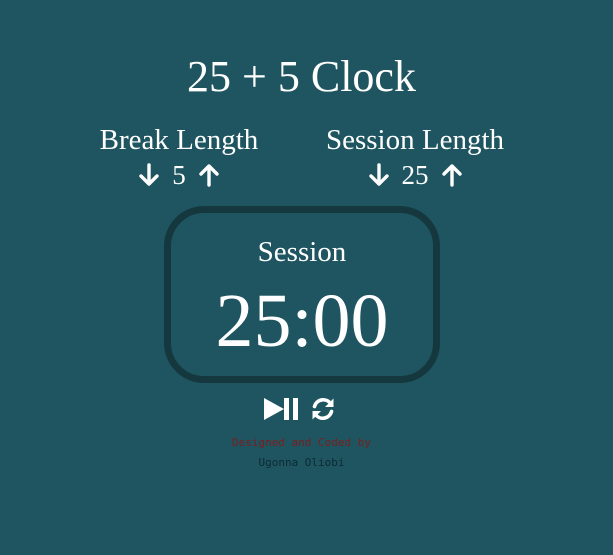 The height and width of the screenshot is (555, 613). I want to click on break-increment-button, so click(209, 175).